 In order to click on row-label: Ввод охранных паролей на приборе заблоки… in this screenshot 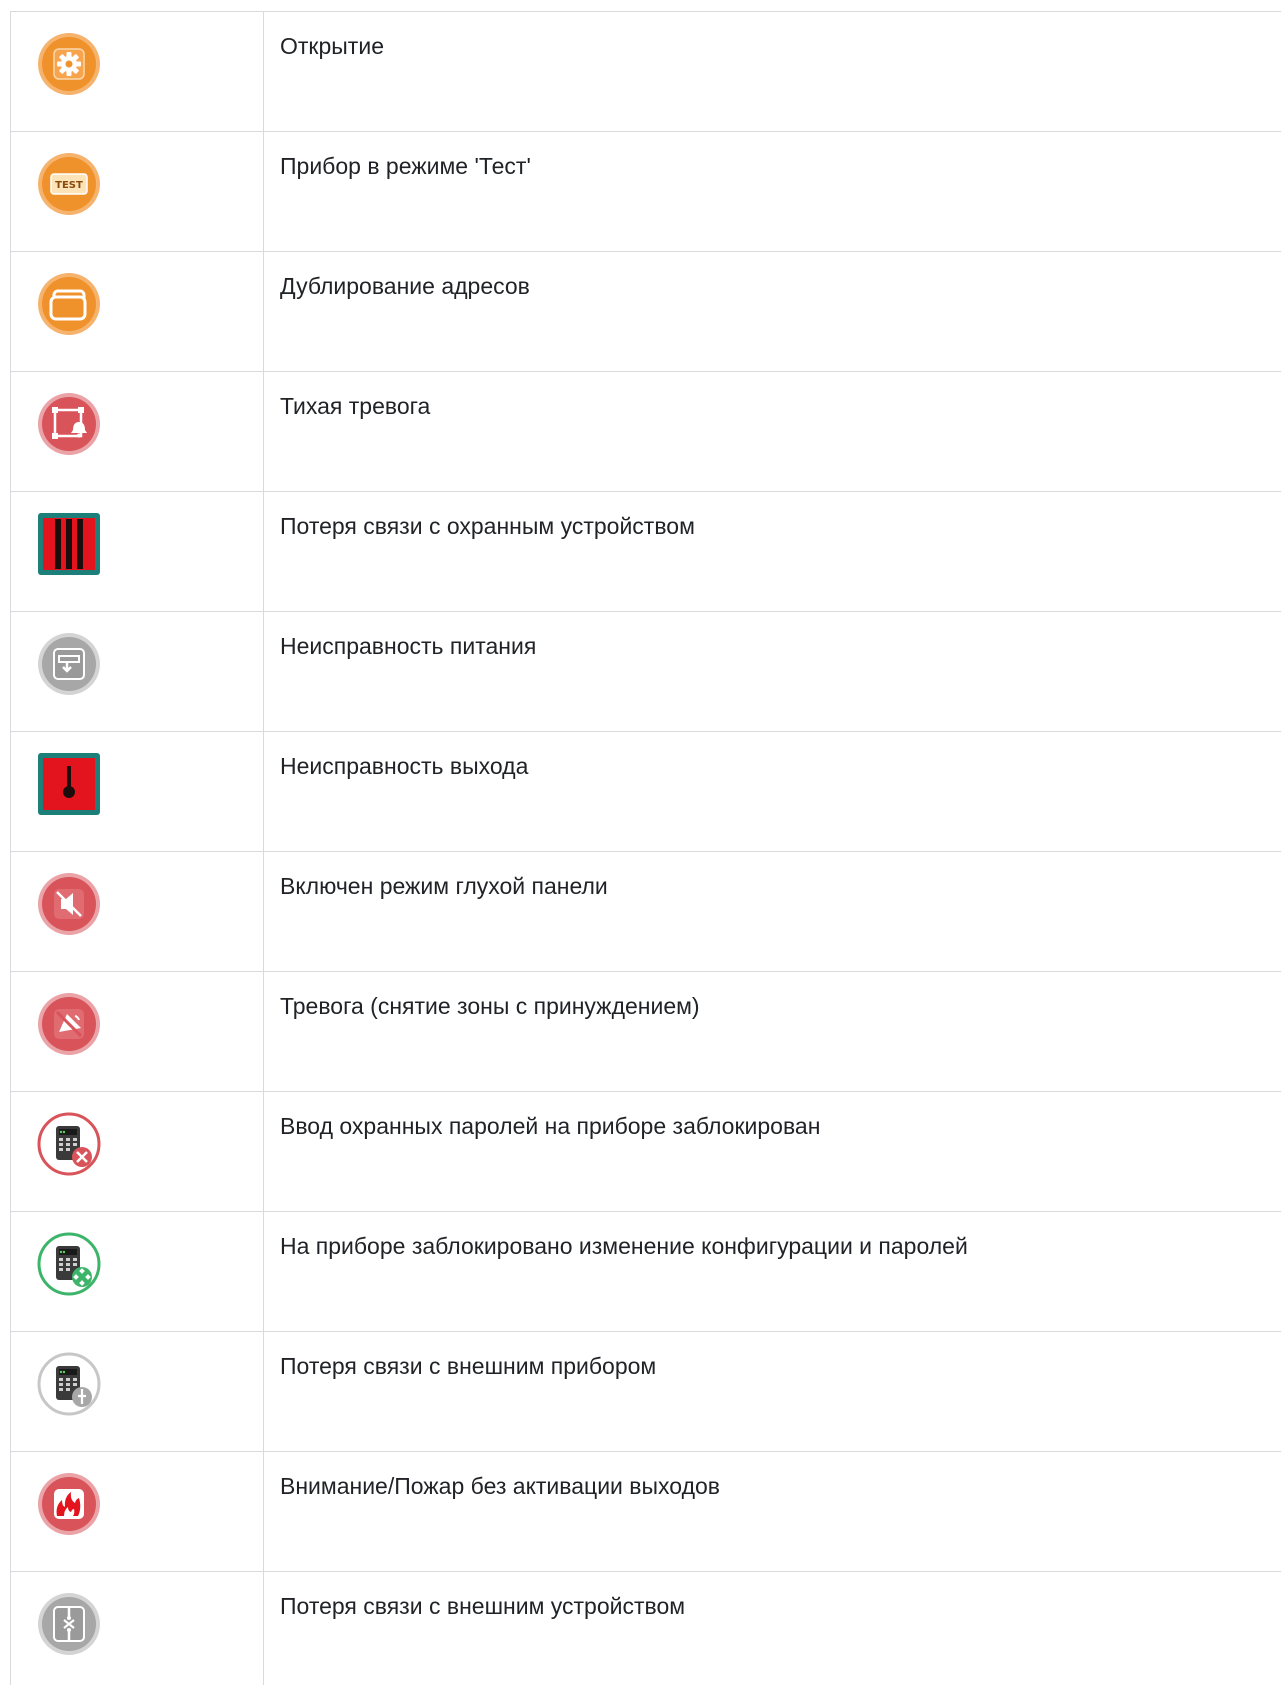, I will do `click(550, 1126)`.